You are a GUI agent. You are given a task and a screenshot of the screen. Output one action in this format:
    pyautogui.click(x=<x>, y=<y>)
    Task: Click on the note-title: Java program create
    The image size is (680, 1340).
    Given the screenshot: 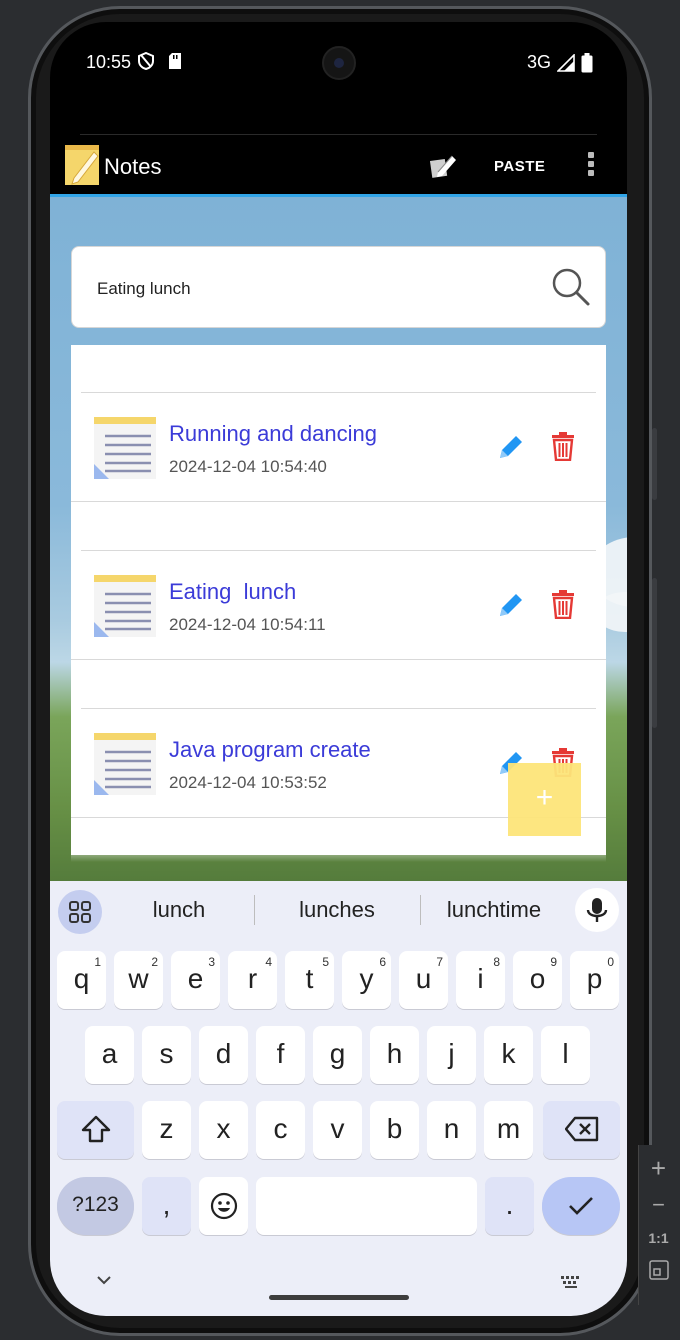 What is the action you would take?
    pyautogui.click(x=270, y=749)
    